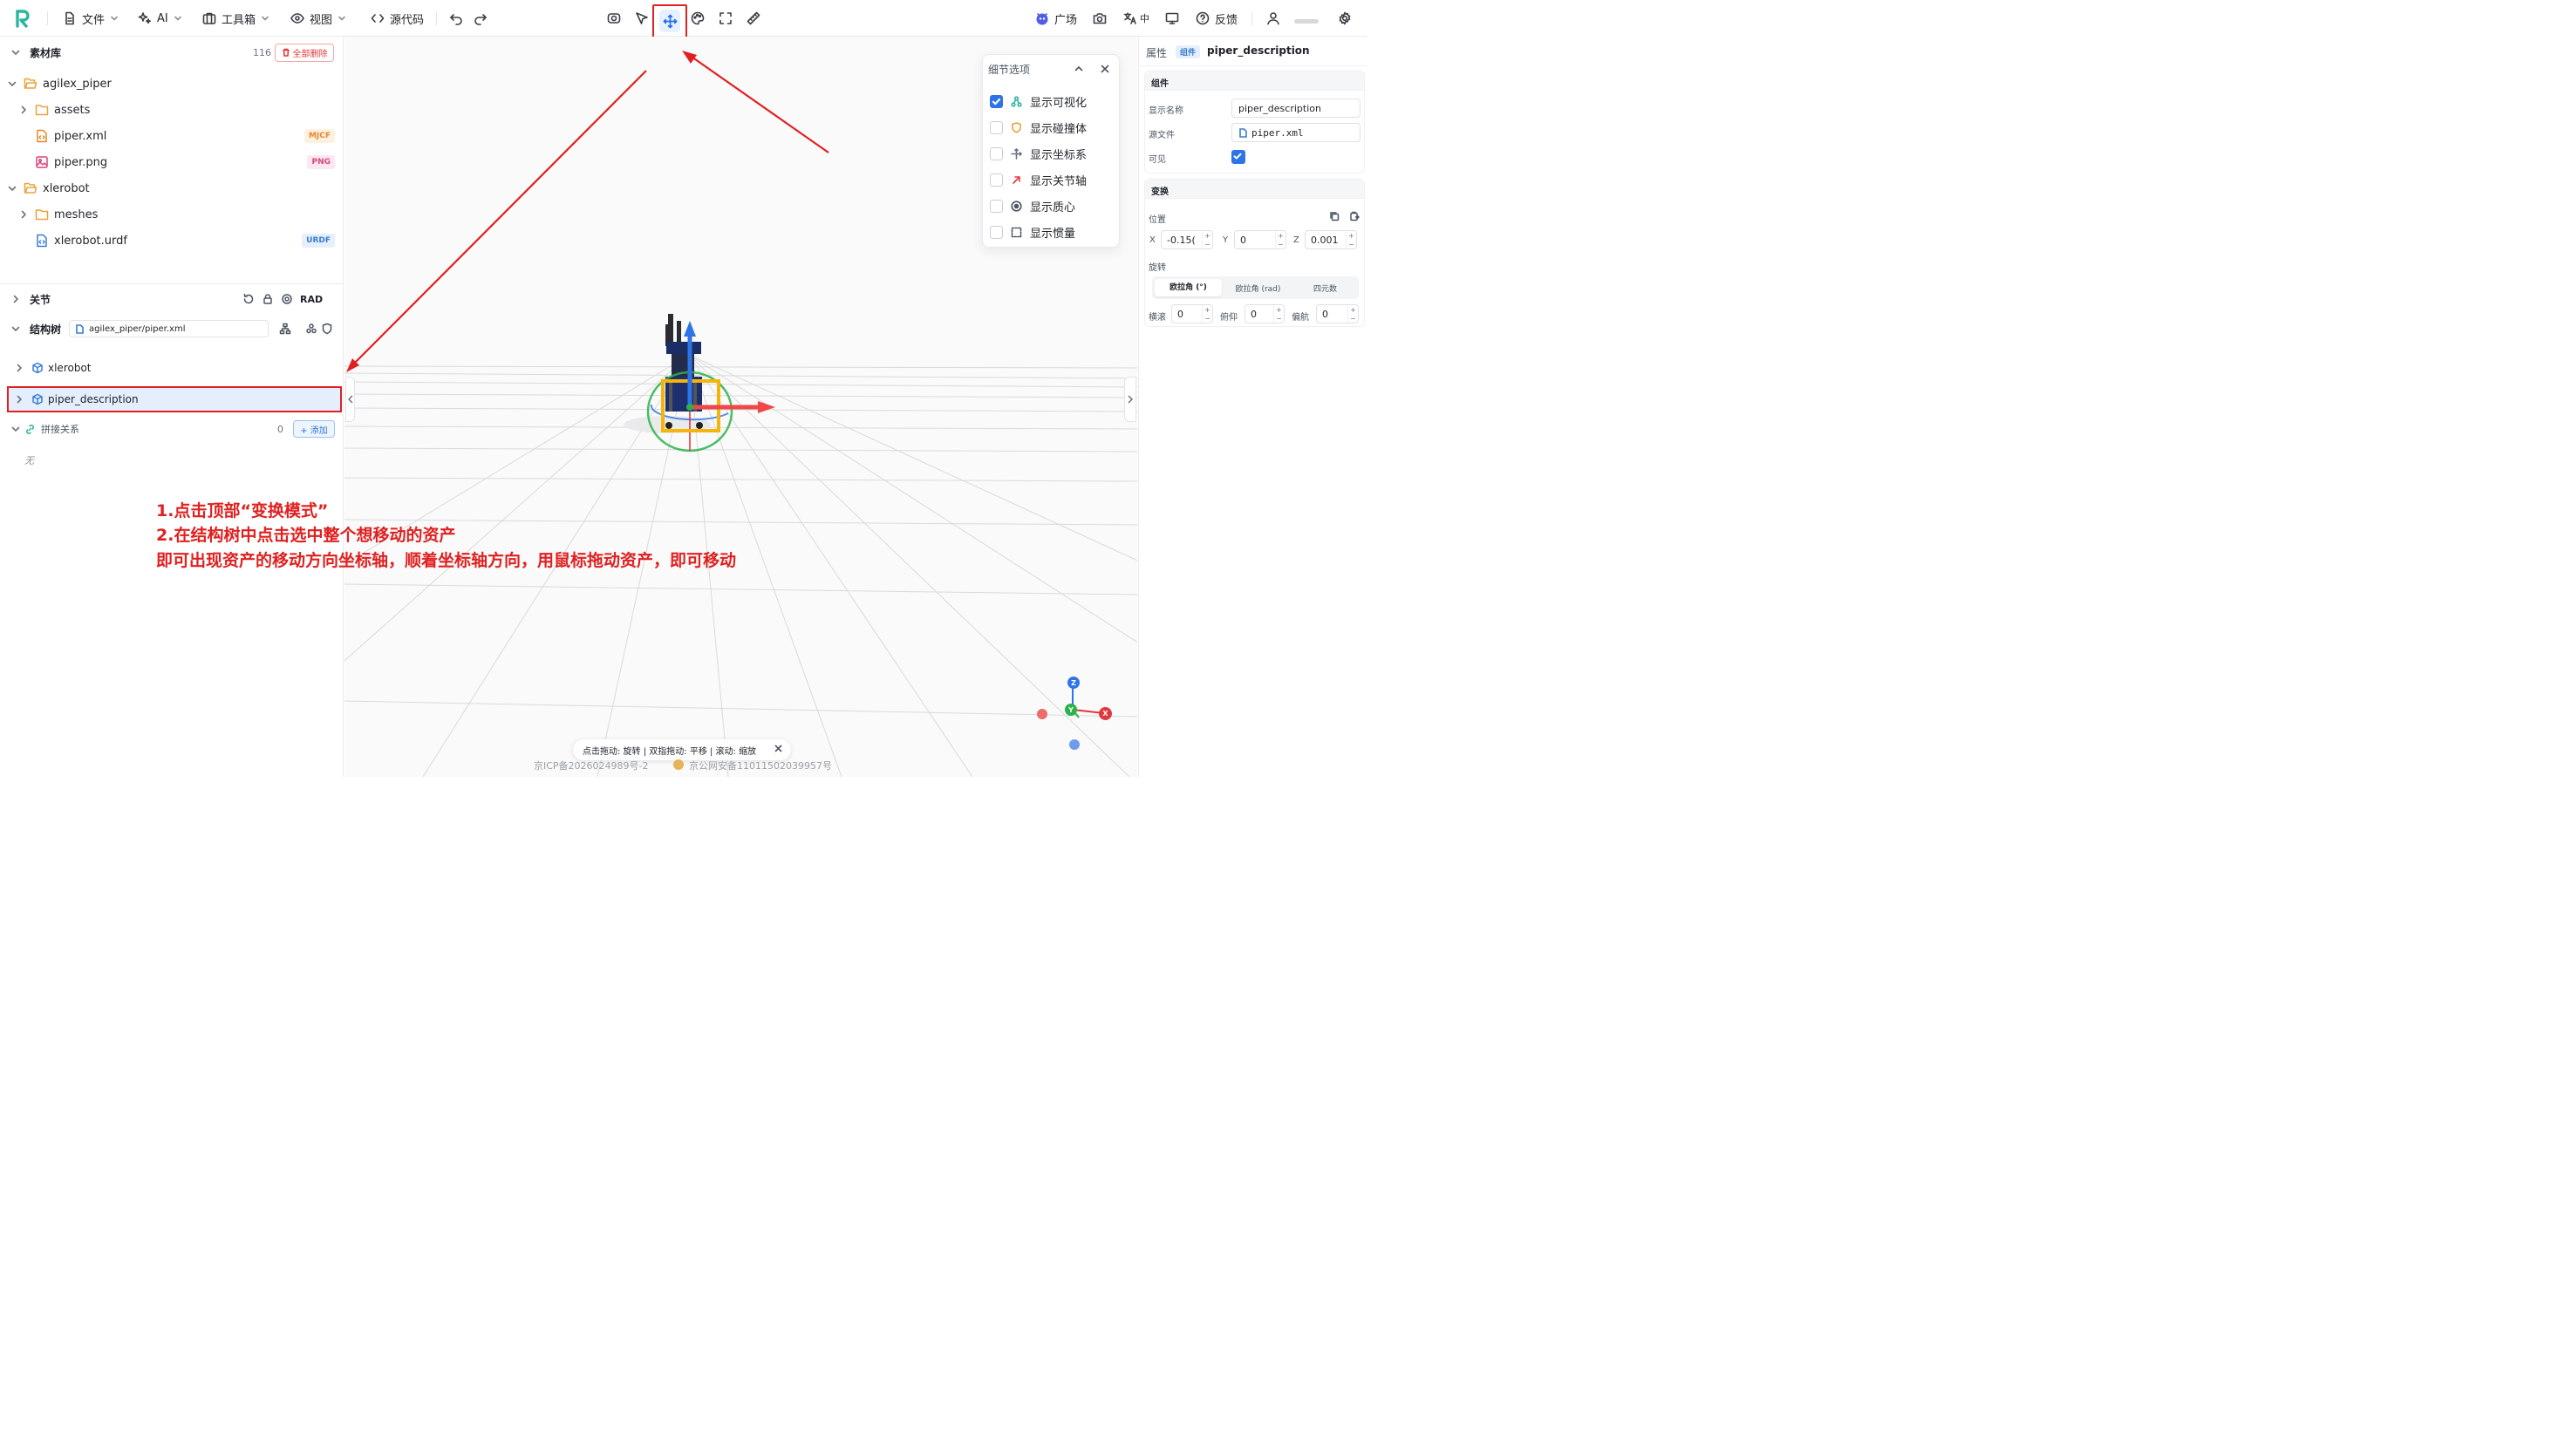  Describe the element at coordinates (1071, 710) in the screenshot. I see `gizmo-y-axis: Y` at that location.